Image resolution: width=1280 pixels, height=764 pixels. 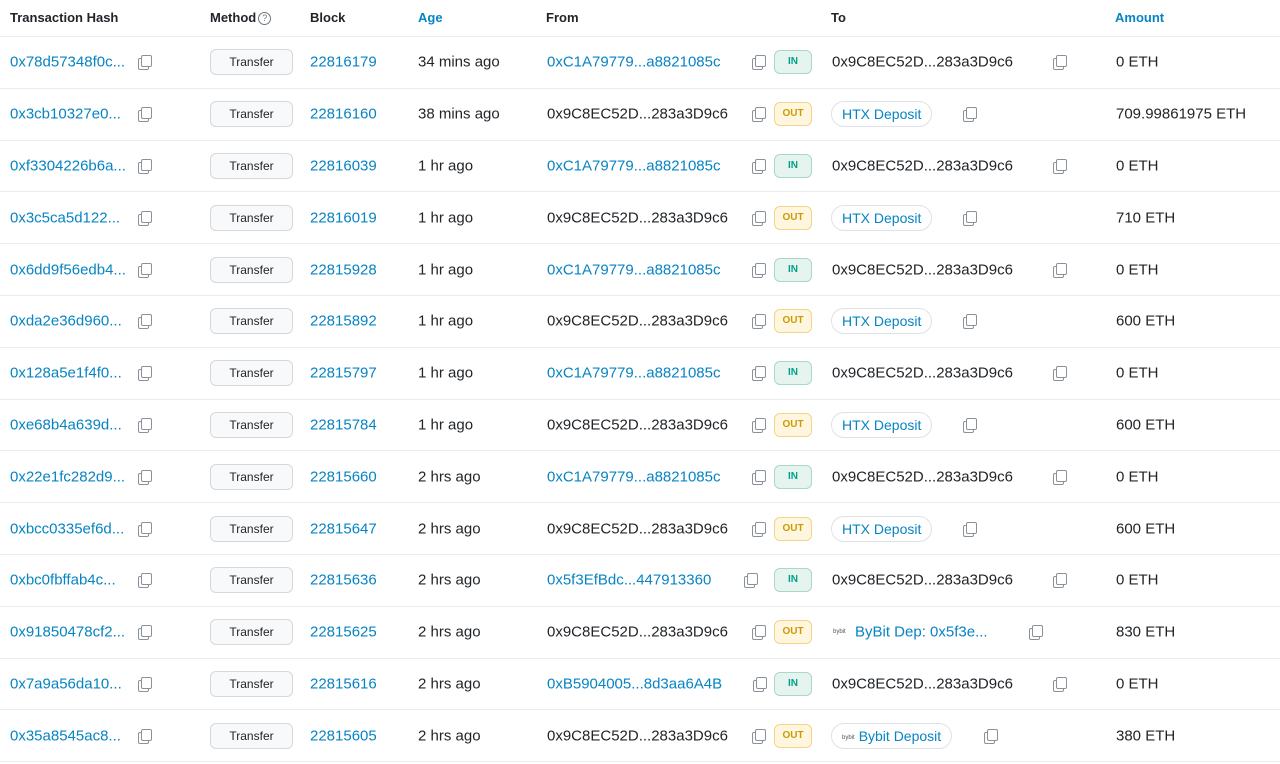 I want to click on block-link: 22815797, so click(x=343, y=373).